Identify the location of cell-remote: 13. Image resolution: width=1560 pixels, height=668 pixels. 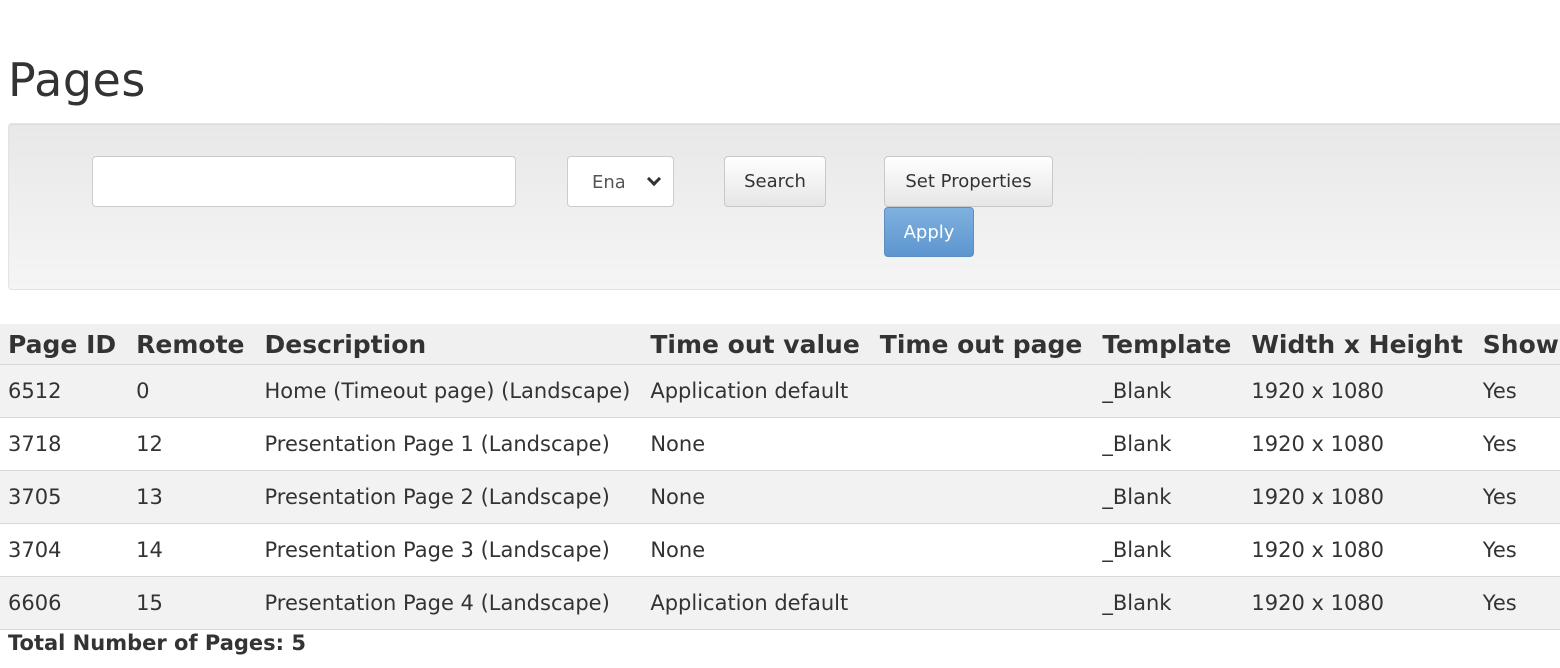
(192, 497).